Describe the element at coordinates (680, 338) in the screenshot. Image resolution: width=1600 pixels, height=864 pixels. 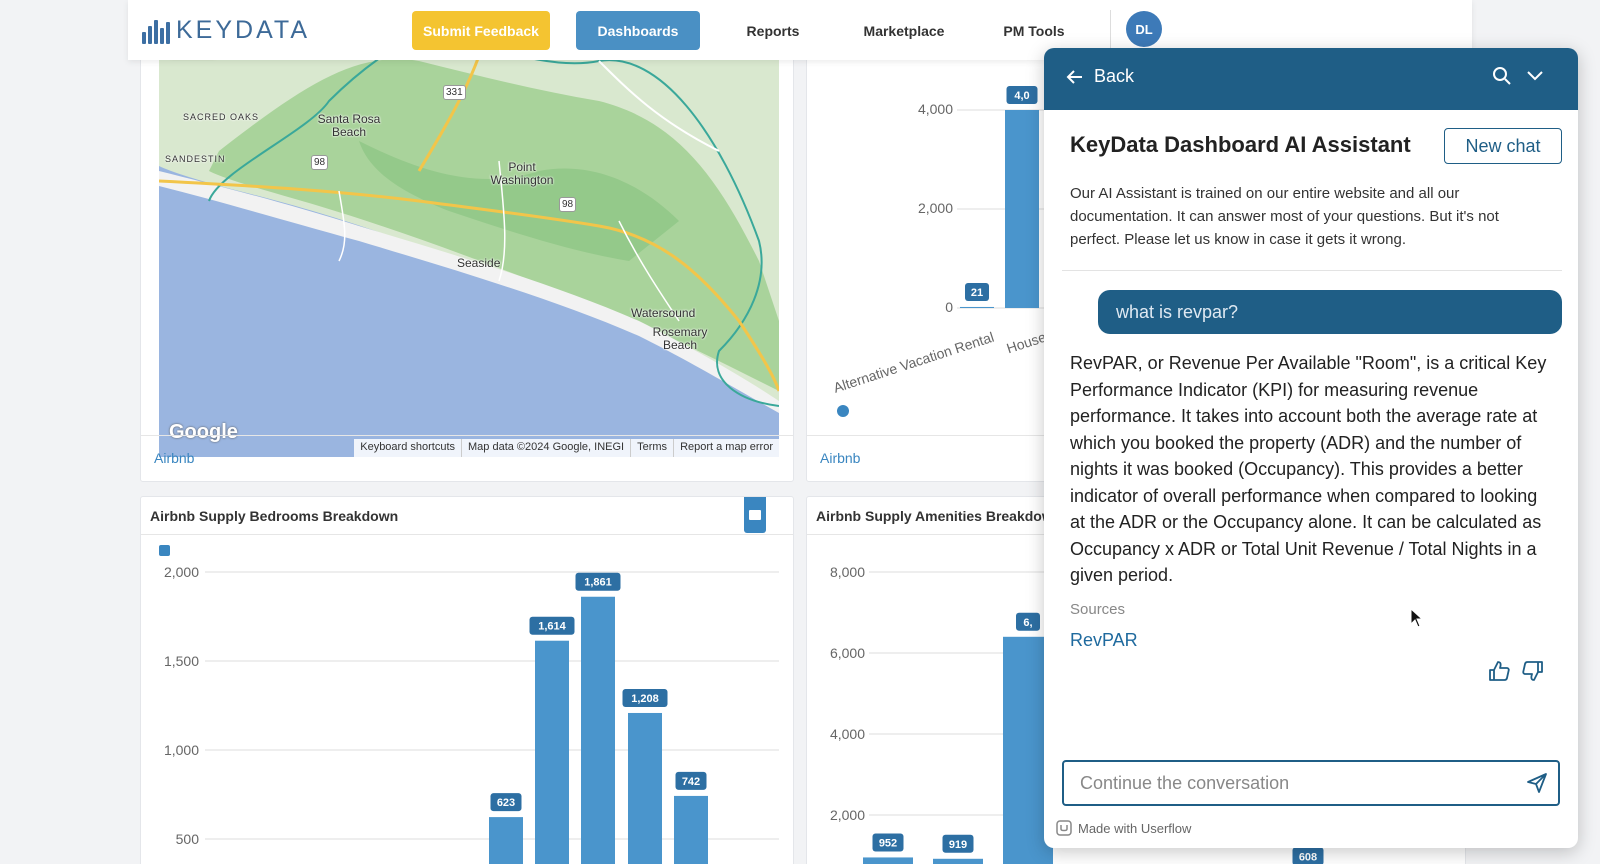
I see `map-label-rosemary-beach: Rosemary Beach` at that location.